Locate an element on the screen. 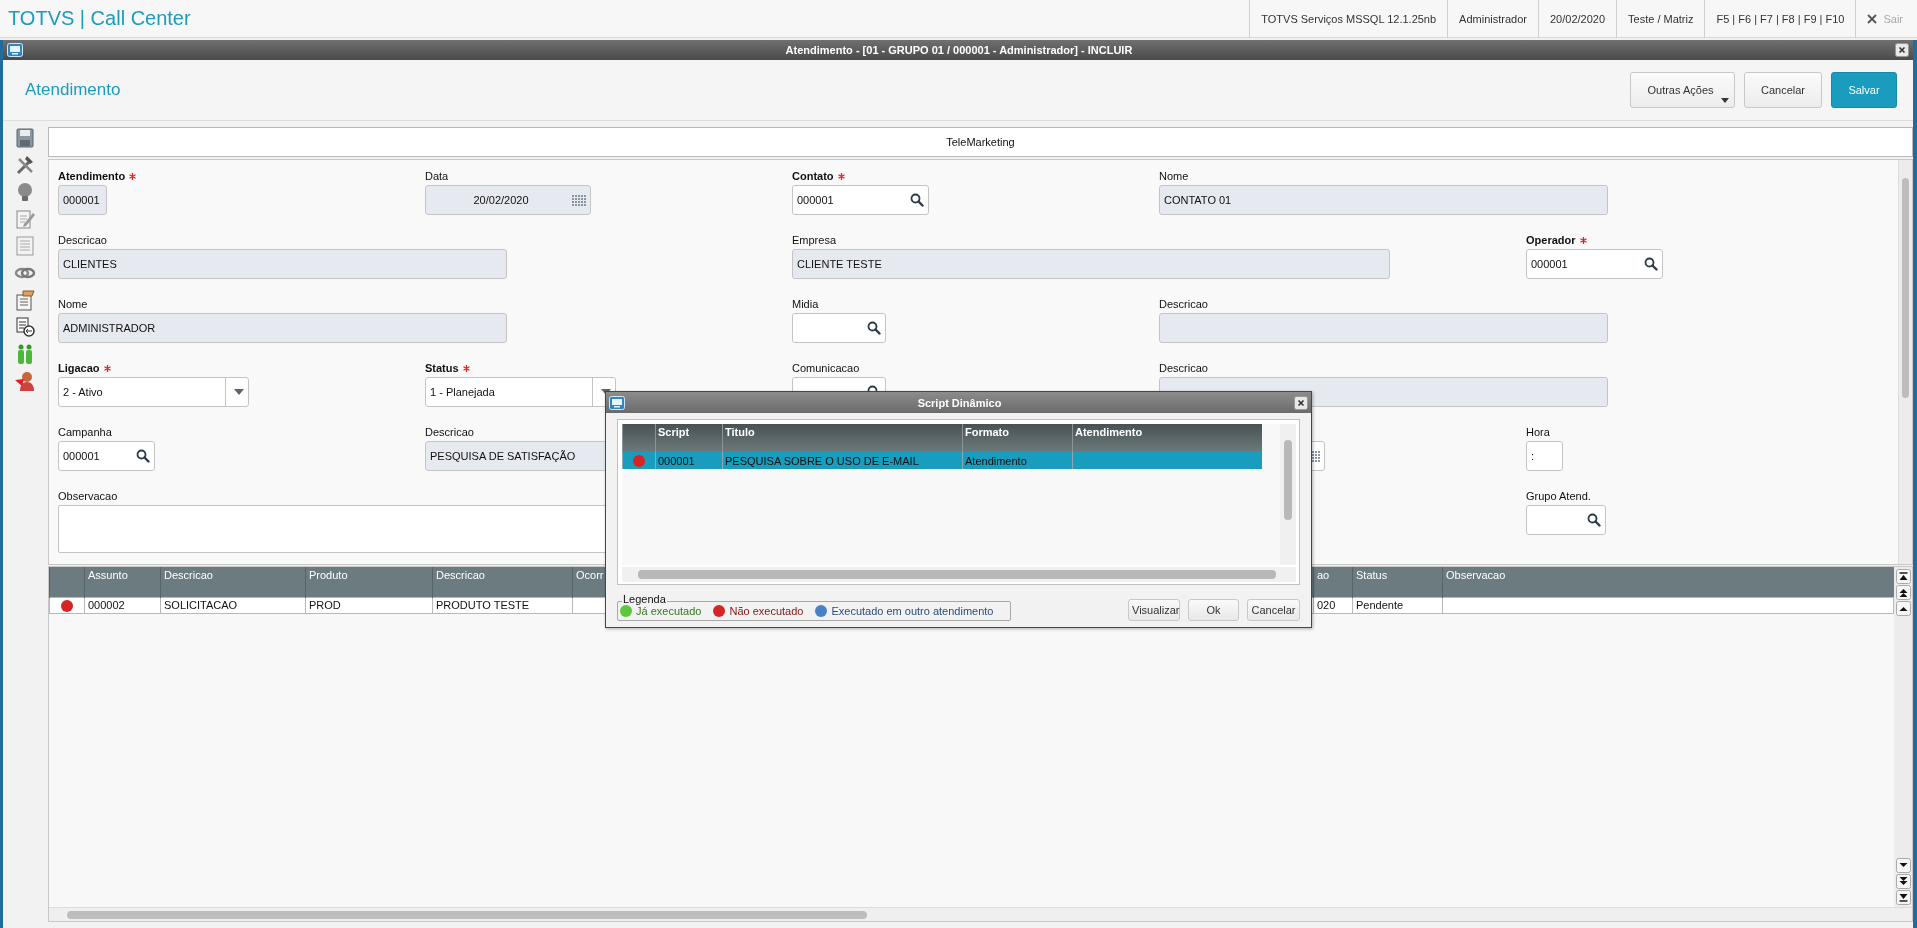 This screenshot has width=1917, height=928. text-field: CLIENTE TESTE is located at coordinates (1091, 264).